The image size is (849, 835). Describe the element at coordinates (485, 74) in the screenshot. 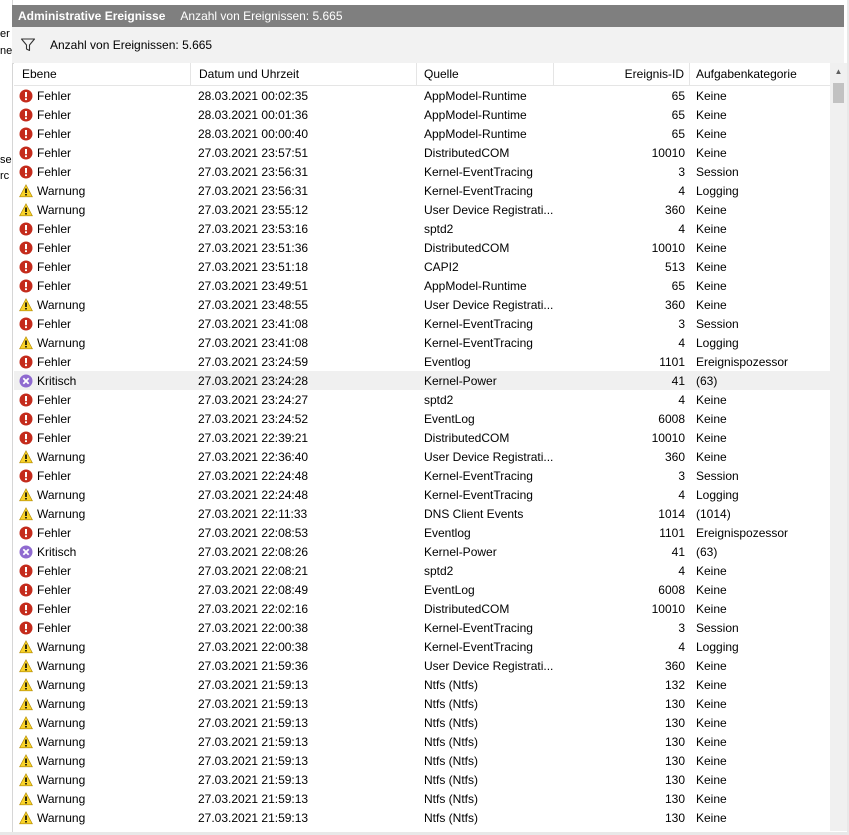

I see `column-header-source: Quelle` at that location.